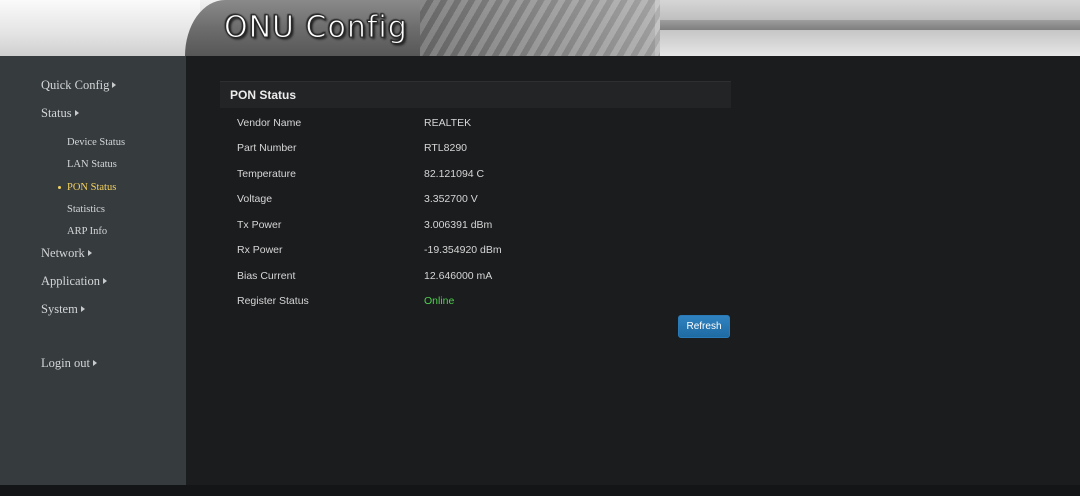 Image resolution: width=1080 pixels, height=496 pixels. Describe the element at coordinates (458, 225) in the screenshot. I see `value-tx-power: 3.006391 dBm` at that location.